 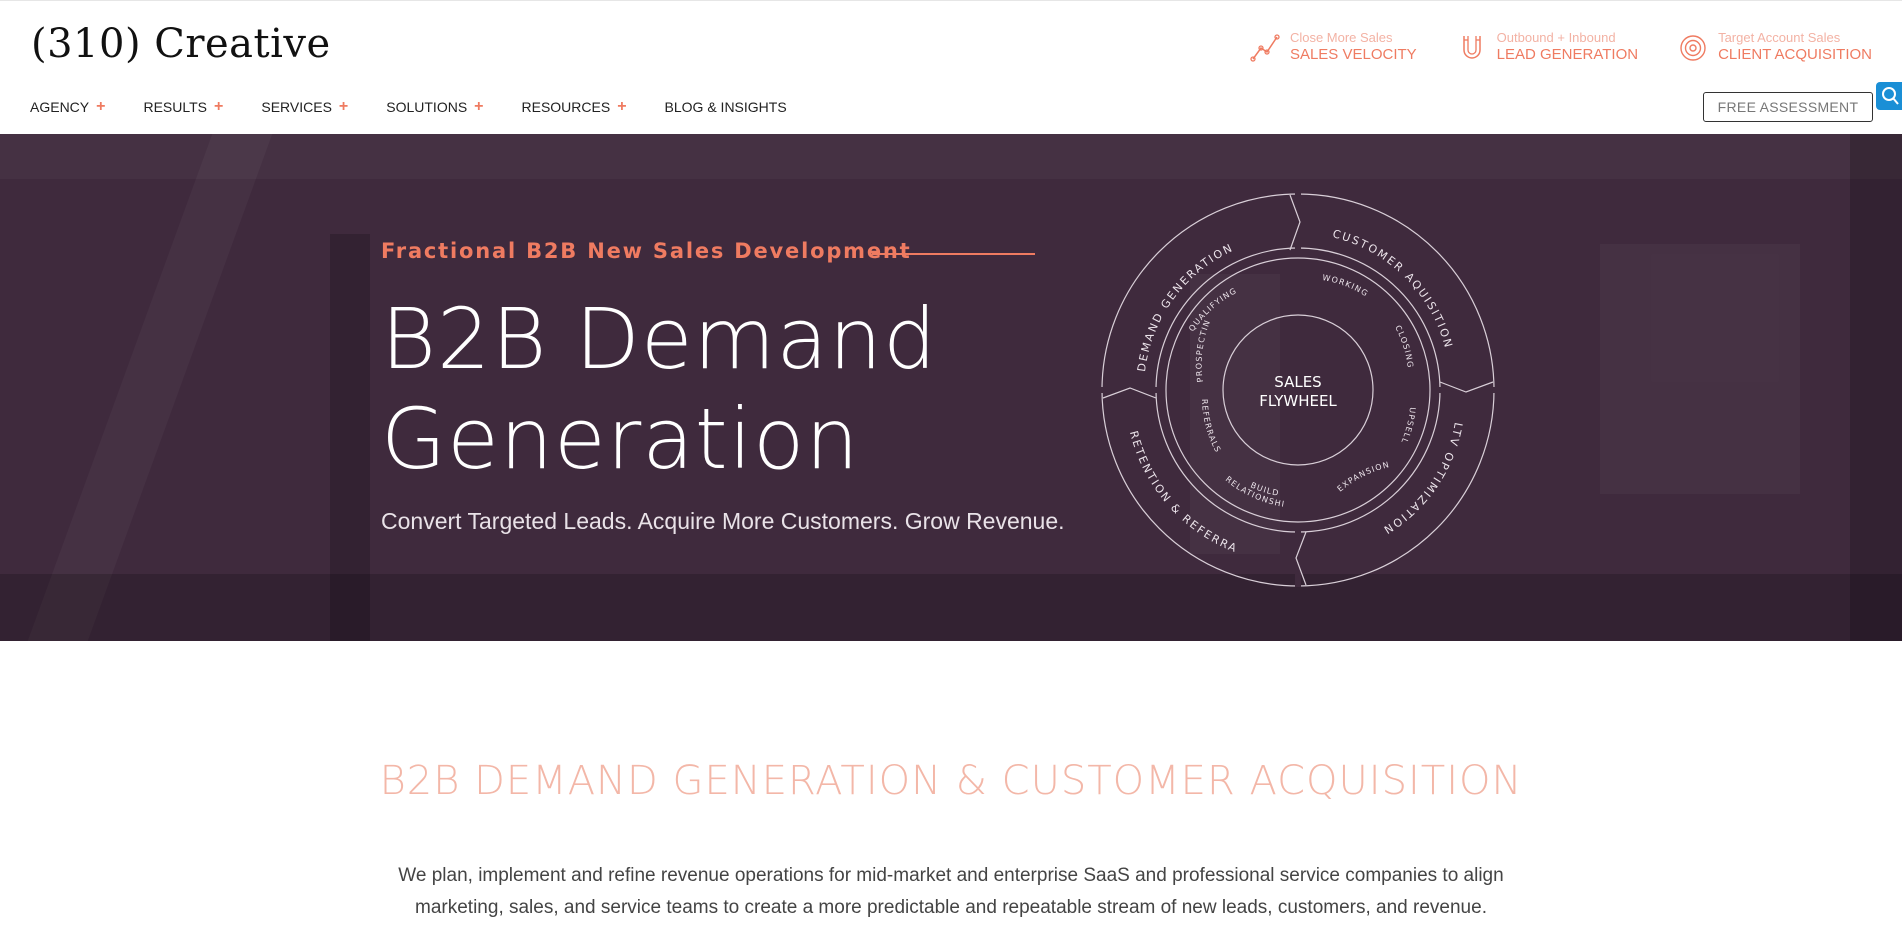 I want to click on nav-item-solutions: SOLUTIONS +, so click(x=435, y=107).